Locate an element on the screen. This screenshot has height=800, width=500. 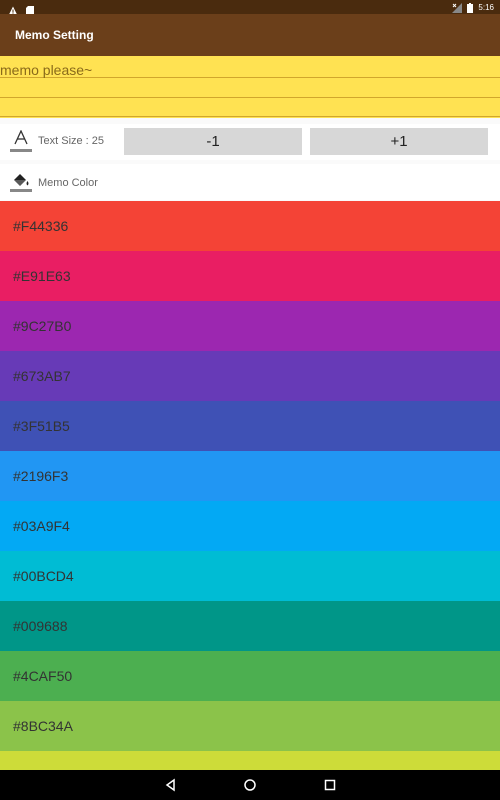
text-format-icon is located at coordinates (21, 143).